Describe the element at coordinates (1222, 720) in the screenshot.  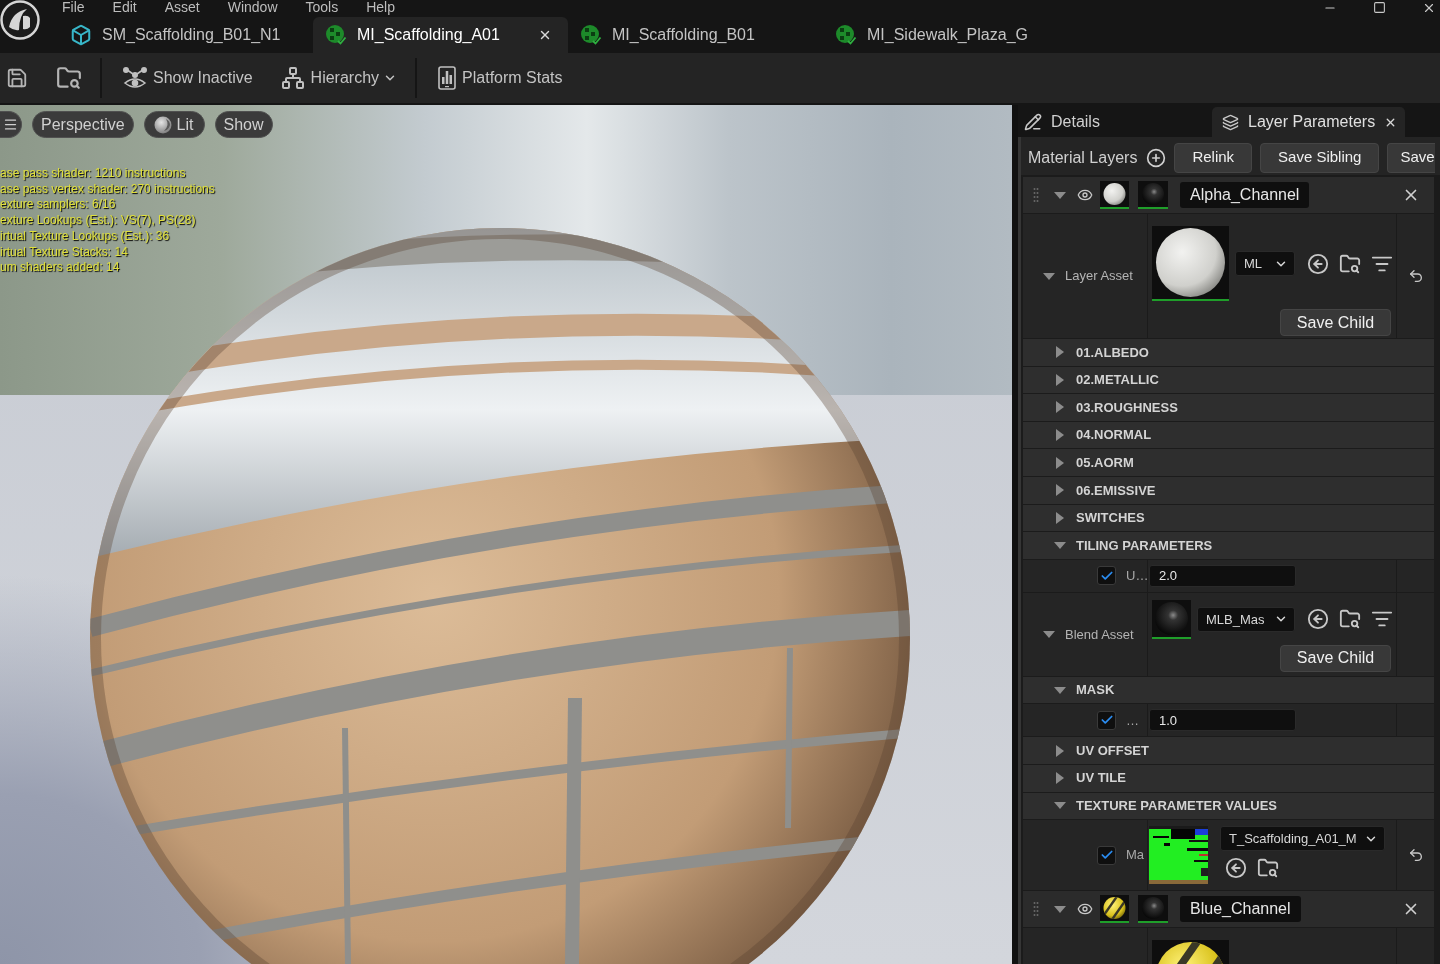
I see `value-field: 1.0` at that location.